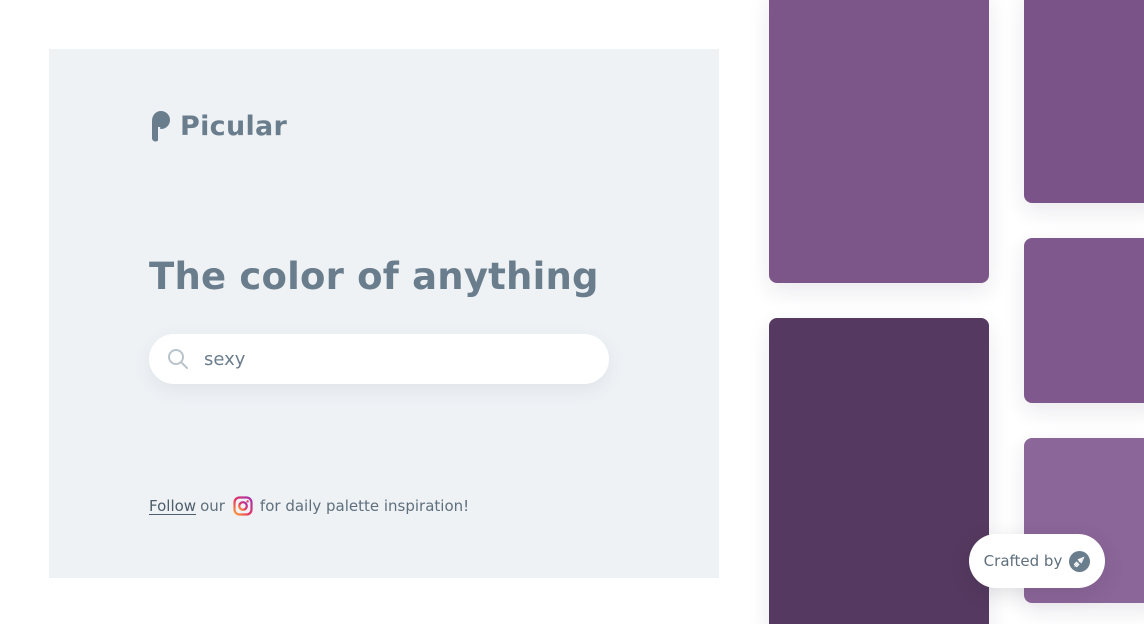 This screenshot has height=624, width=1144. Describe the element at coordinates (1080, 561) in the screenshot. I see `rocket-icon` at that location.